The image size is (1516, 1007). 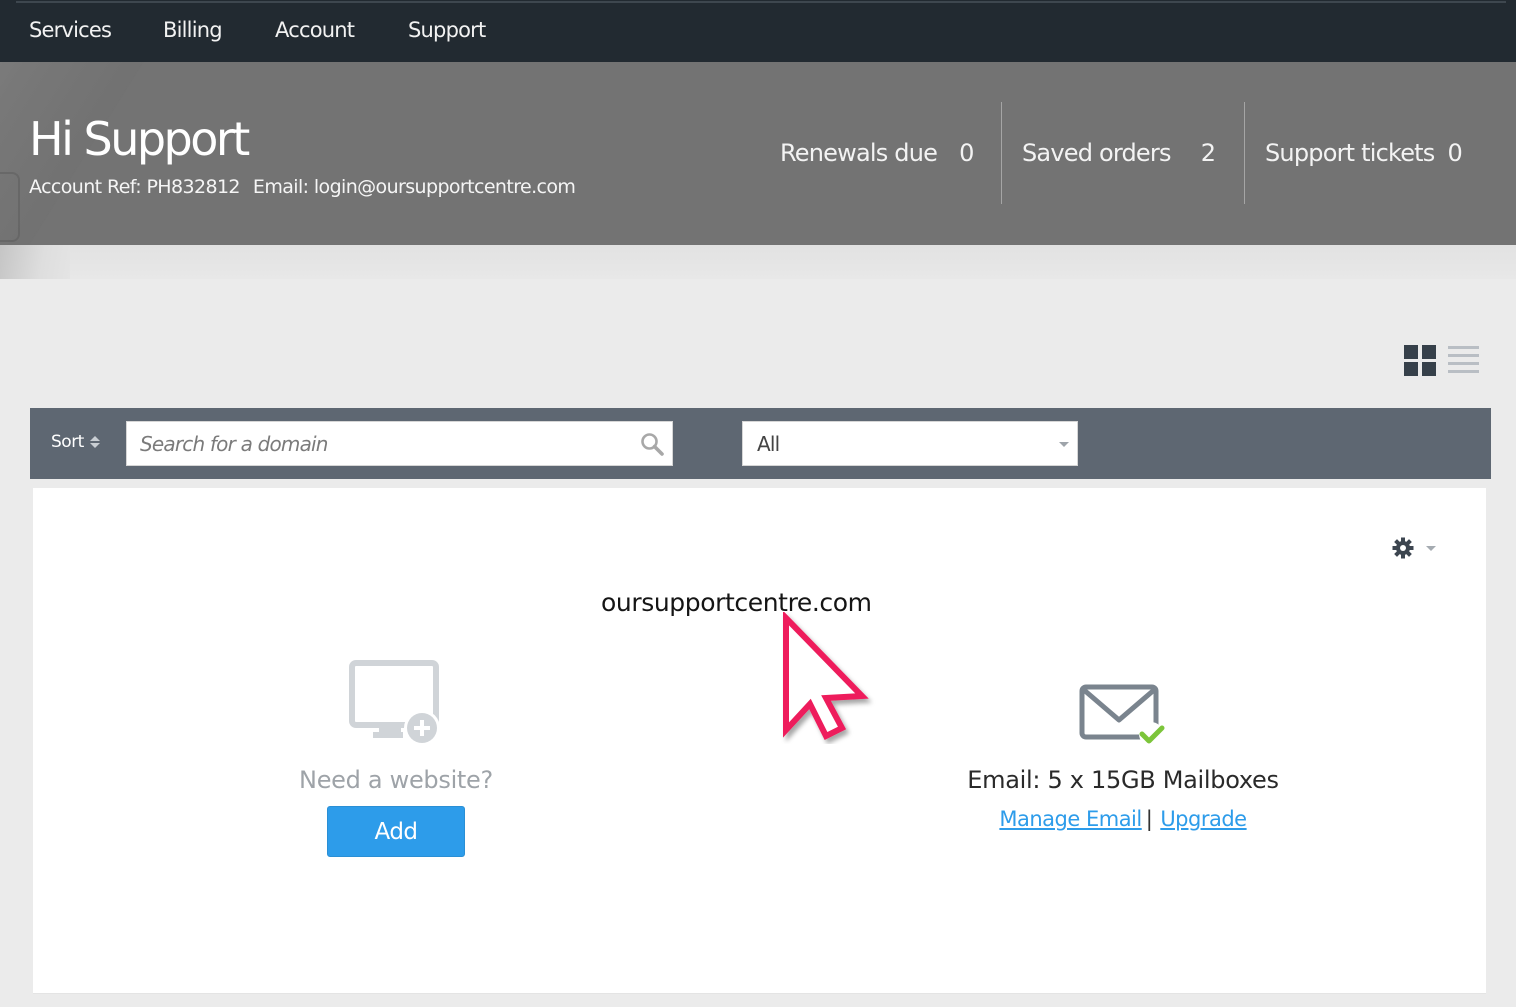 What do you see at coordinates (1419, 360) in the screenshot?
I see `grid-view-icon` at bounding box center [1419, 360].